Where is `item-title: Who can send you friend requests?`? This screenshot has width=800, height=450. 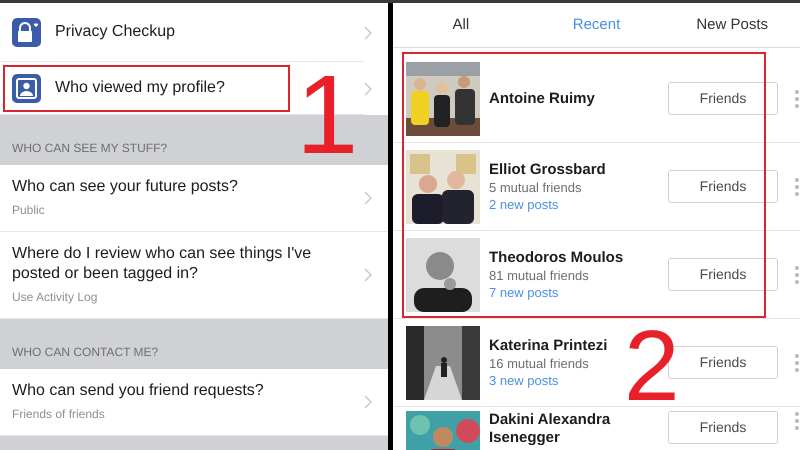
item-title: Who can send you friend requests? is located at coordinates (138, 391).